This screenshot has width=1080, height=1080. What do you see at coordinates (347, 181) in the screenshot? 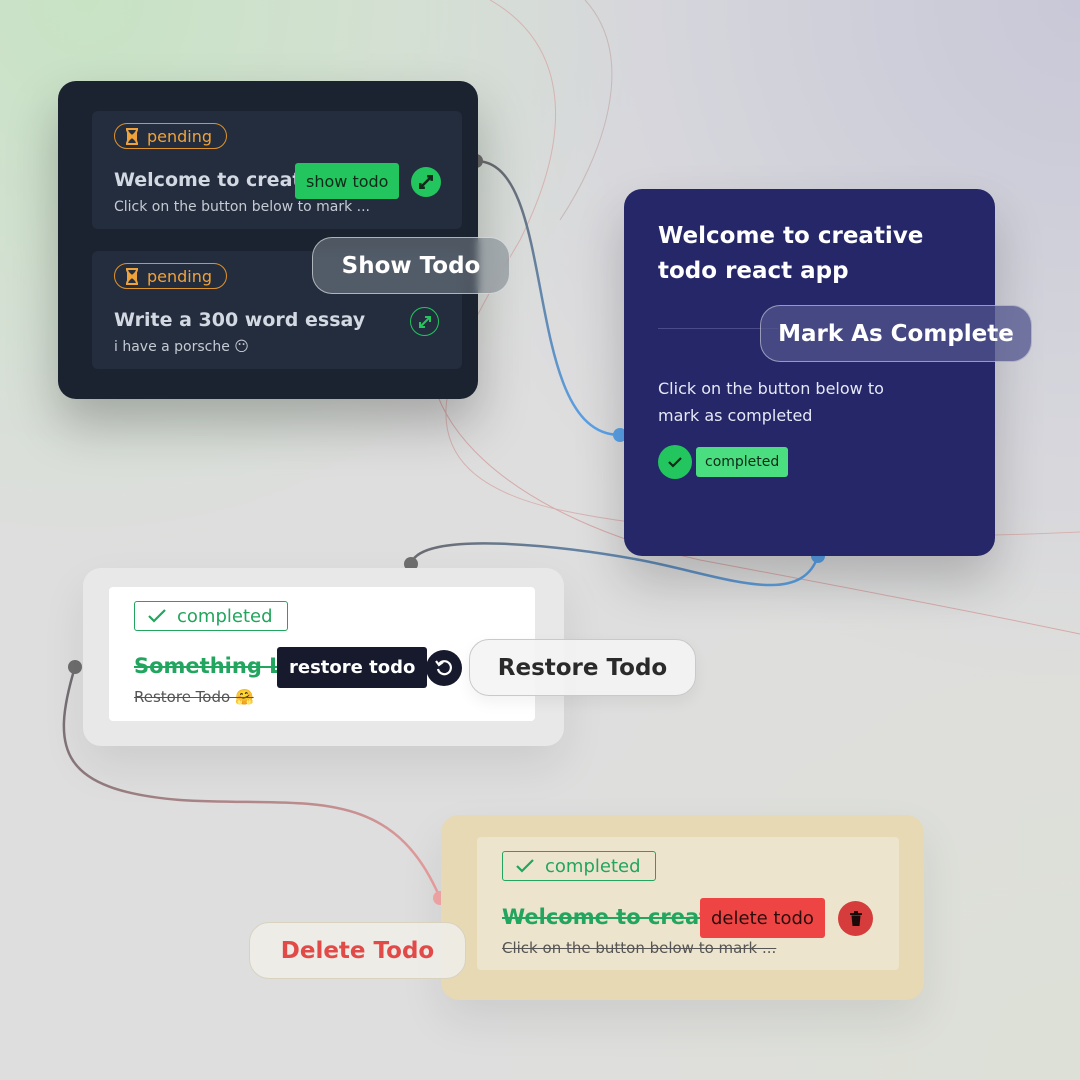
I see `show-todo-tooltip: show todo` at bounding box center [347, 181].